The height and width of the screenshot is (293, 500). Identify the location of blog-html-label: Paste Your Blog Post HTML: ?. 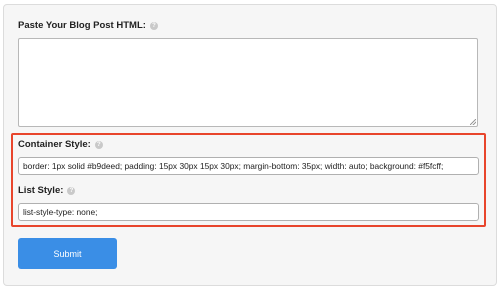
(88, 25).